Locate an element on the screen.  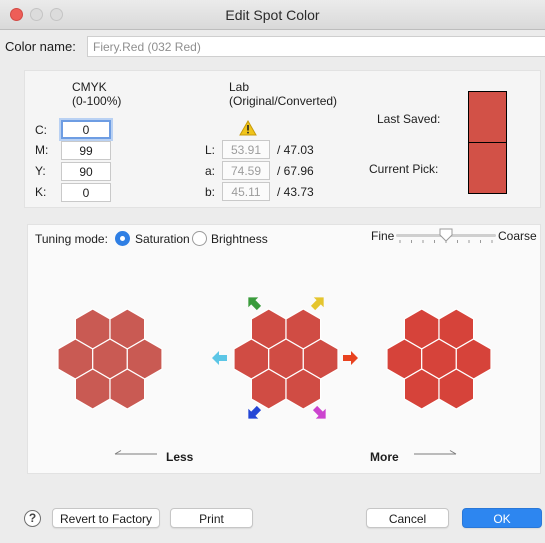
color-name-label: Color name: is located at coordinates (40, 46).